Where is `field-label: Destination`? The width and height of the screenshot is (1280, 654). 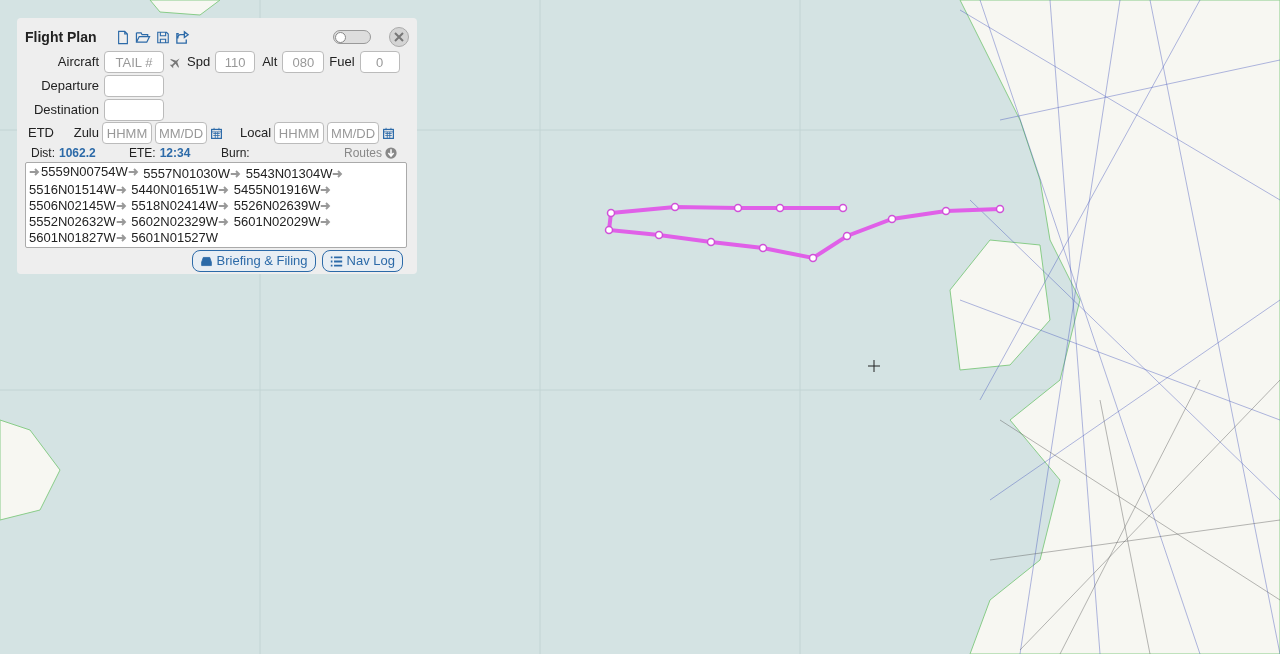
field-label: Destination is located at coordinates (65, 110).